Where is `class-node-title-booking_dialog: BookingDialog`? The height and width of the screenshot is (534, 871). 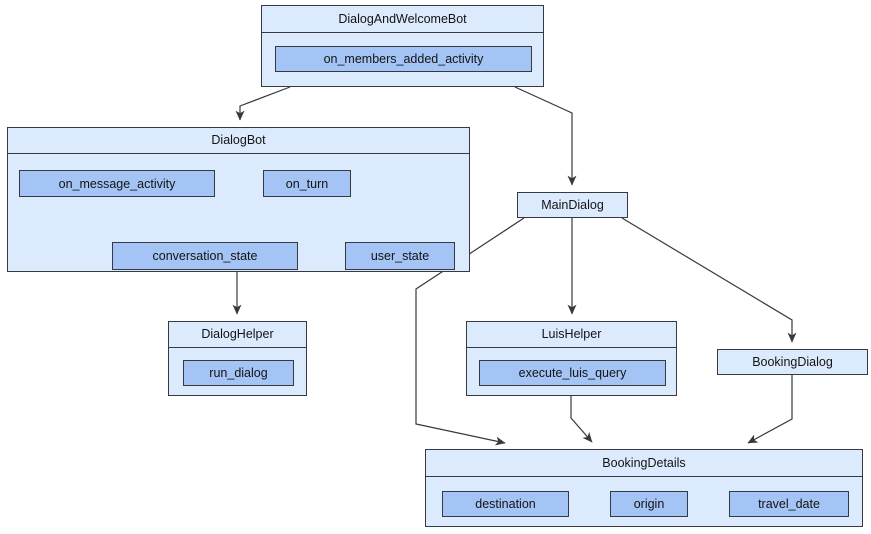 class-node-title-booking_dialog: BookingDialog is located at coordinates (792, 361).